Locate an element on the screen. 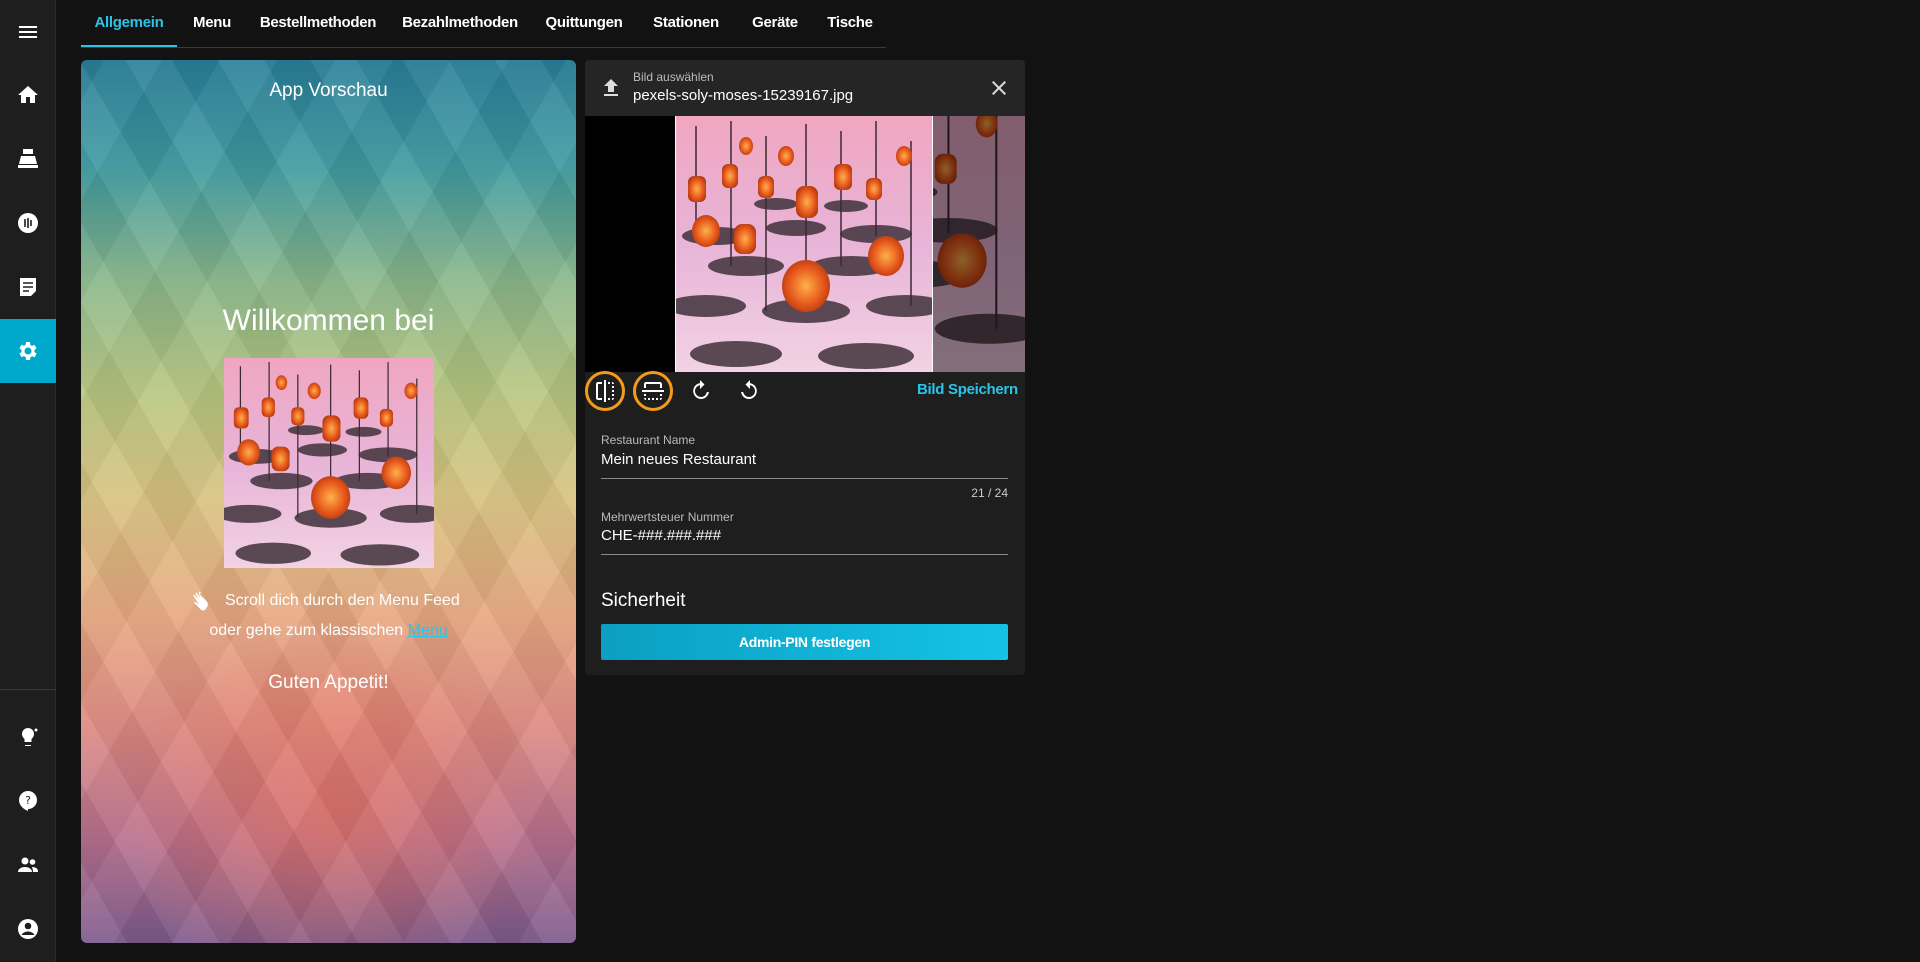 This screenshot has height=962, width=1920. restaurant-name-label: Restaurant Name is located at coordinates (648, 440).